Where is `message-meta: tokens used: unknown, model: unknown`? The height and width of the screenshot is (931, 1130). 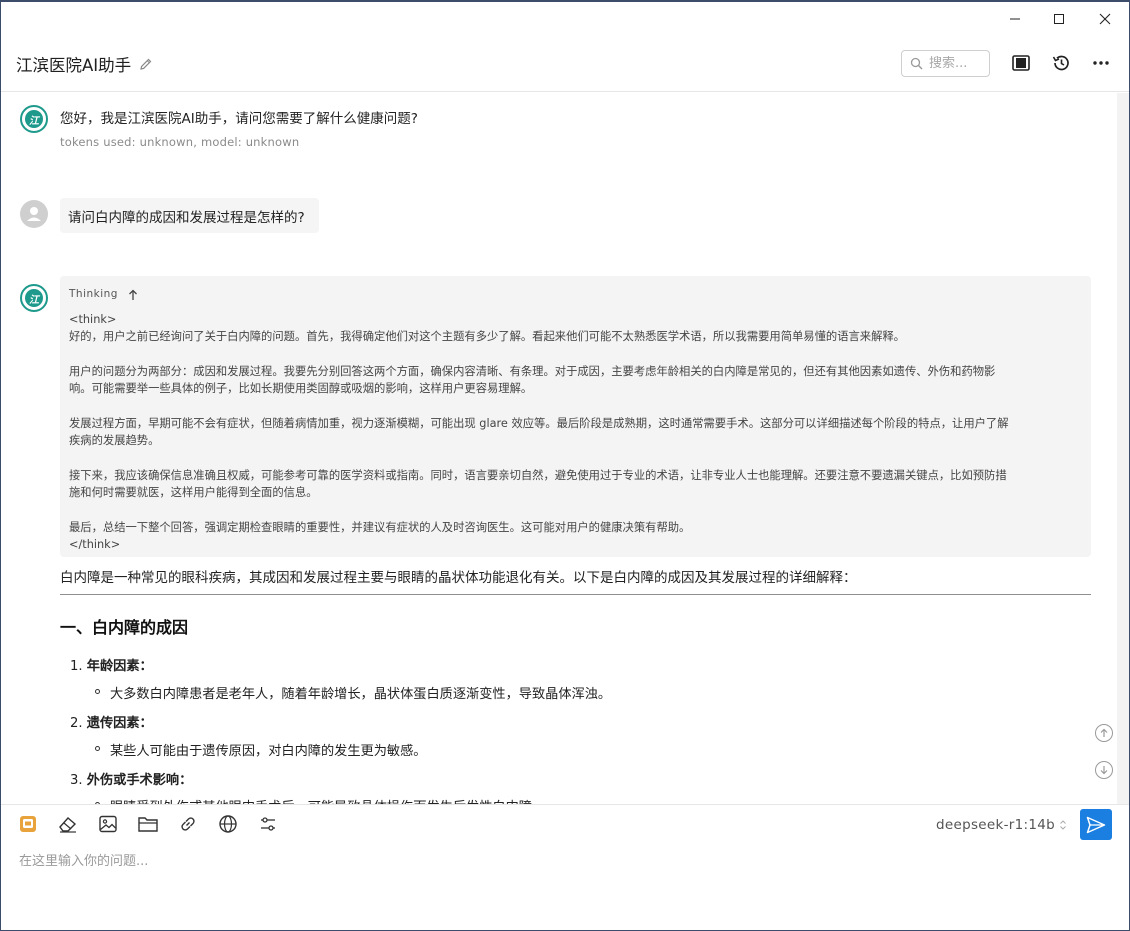 message-meta: tokens used: unknown, model: unknown is located at coordinates (180, 142).